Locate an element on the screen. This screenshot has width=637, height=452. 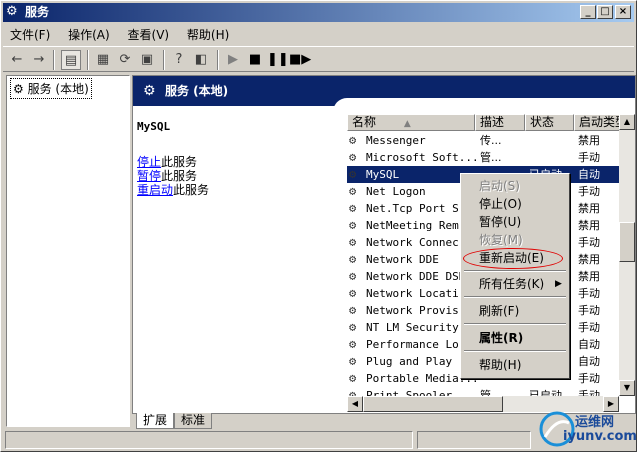
table-row: ⚙ Messenger 传... 禁用 is located at coordinates (491, 140).